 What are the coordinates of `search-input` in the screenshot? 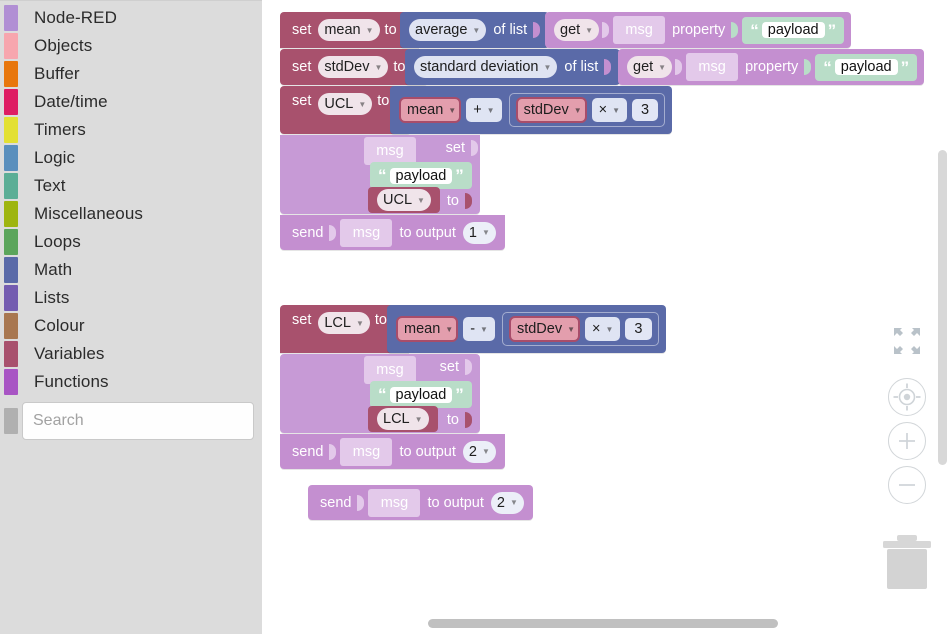 It's located at (138, 421).